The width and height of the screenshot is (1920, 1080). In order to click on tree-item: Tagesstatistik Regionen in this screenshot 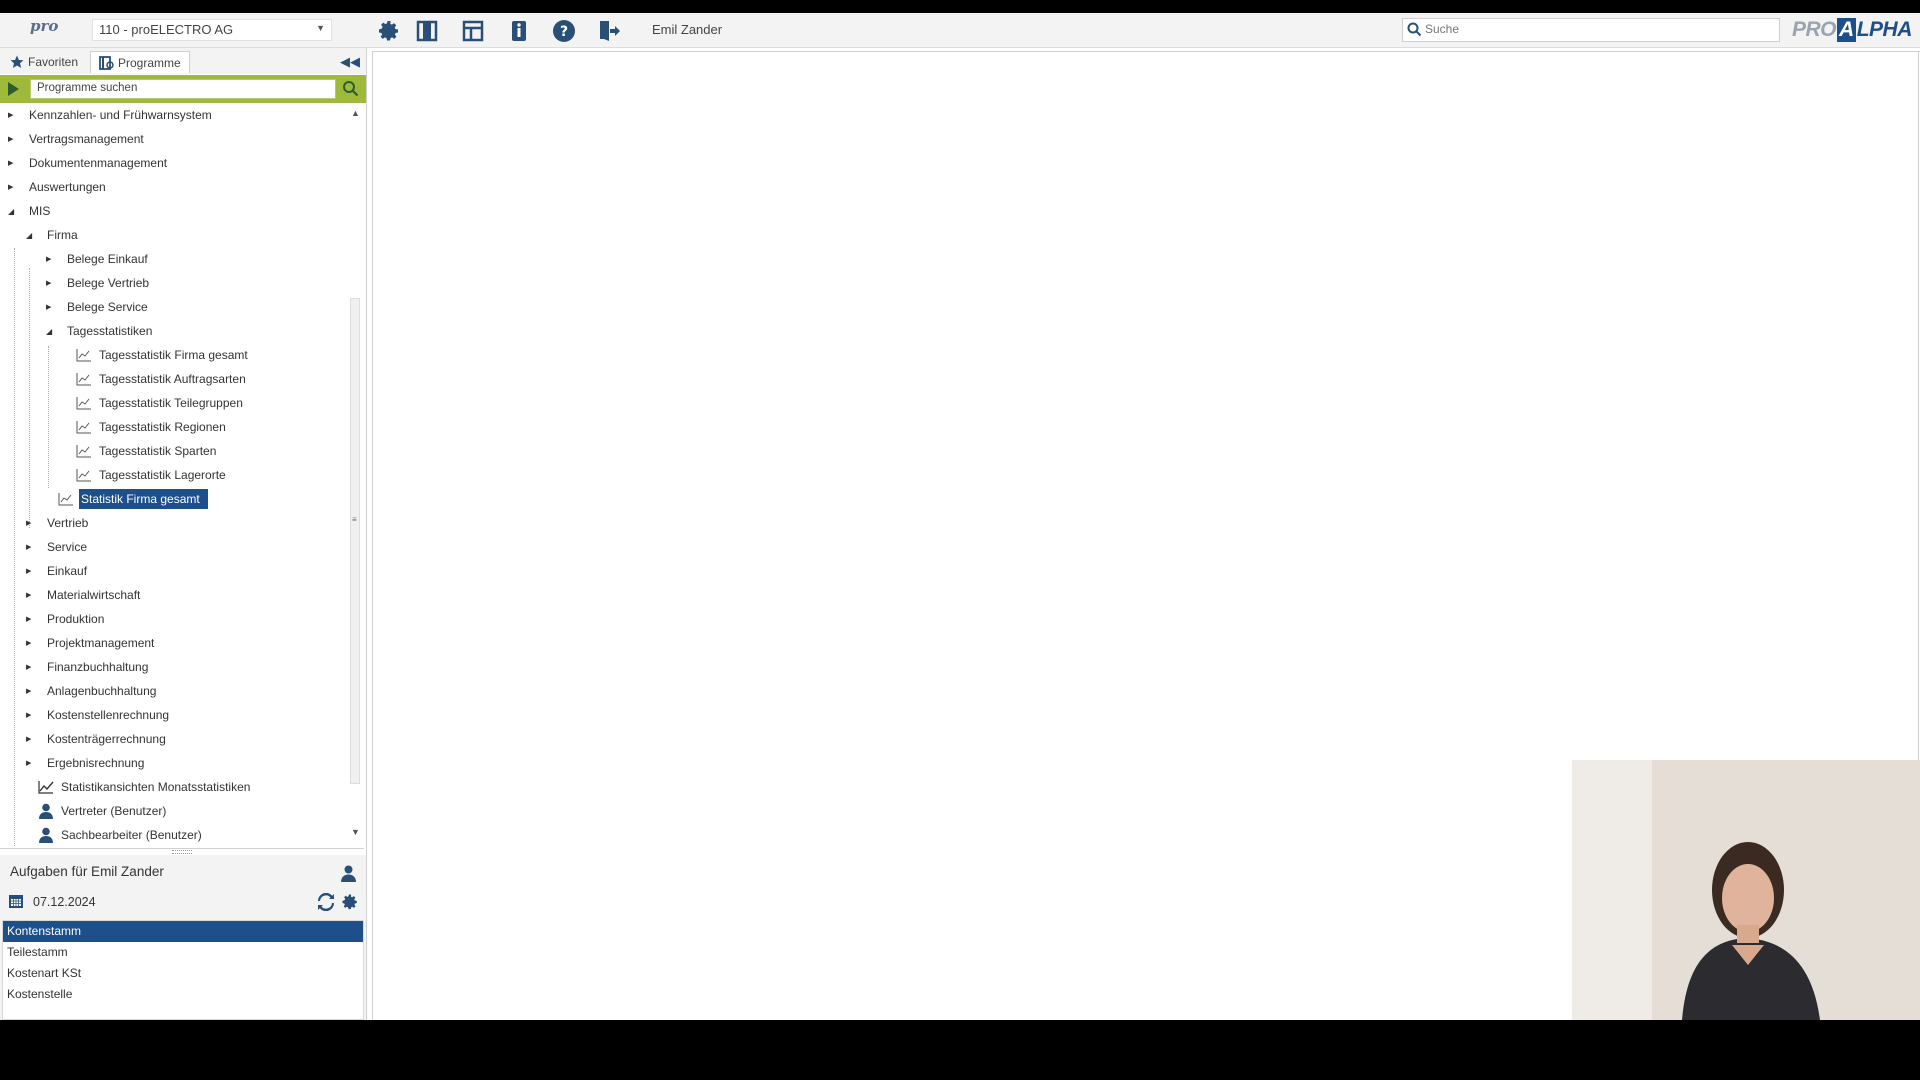, I will do `click(152, 427)`.